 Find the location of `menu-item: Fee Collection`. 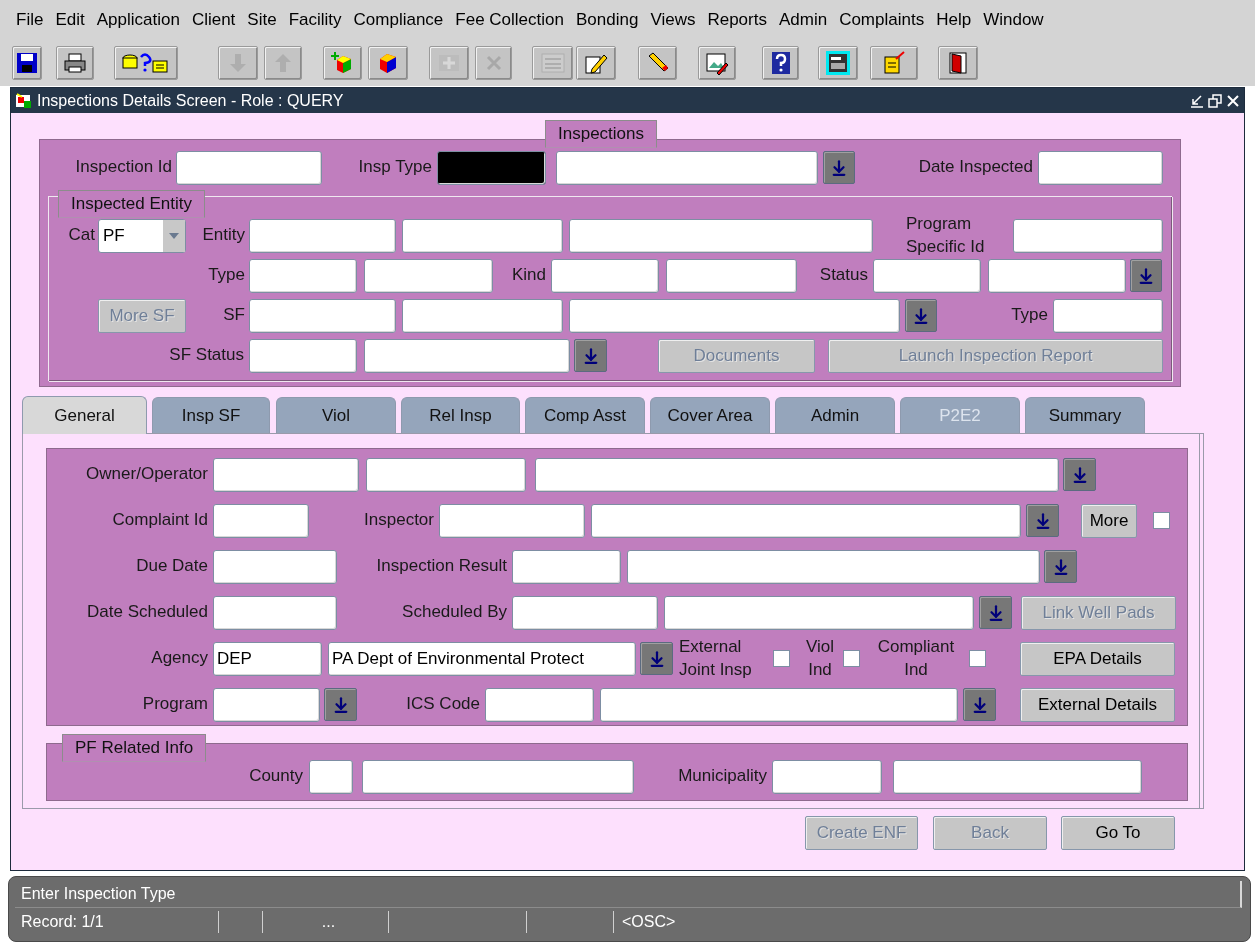

menu-item: Fee Collection is located at coordinates (509, 20).